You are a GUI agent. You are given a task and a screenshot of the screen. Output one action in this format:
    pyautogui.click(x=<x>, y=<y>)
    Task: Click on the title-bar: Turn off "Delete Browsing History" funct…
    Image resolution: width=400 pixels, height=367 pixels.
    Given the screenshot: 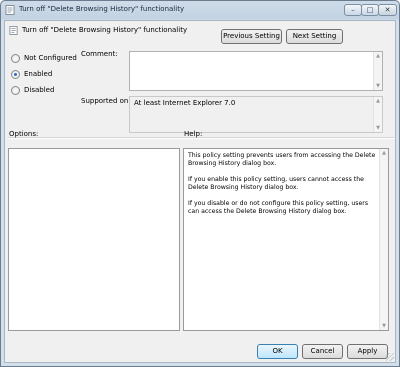 What is the action you would take?
    pyautogui.click(x=200, y=10)
    